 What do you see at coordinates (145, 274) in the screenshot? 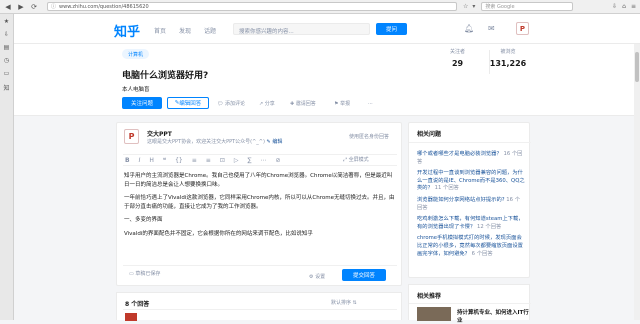
I see `draft-status: ▭ 草稿已保存` at bounding box center [145, 274].